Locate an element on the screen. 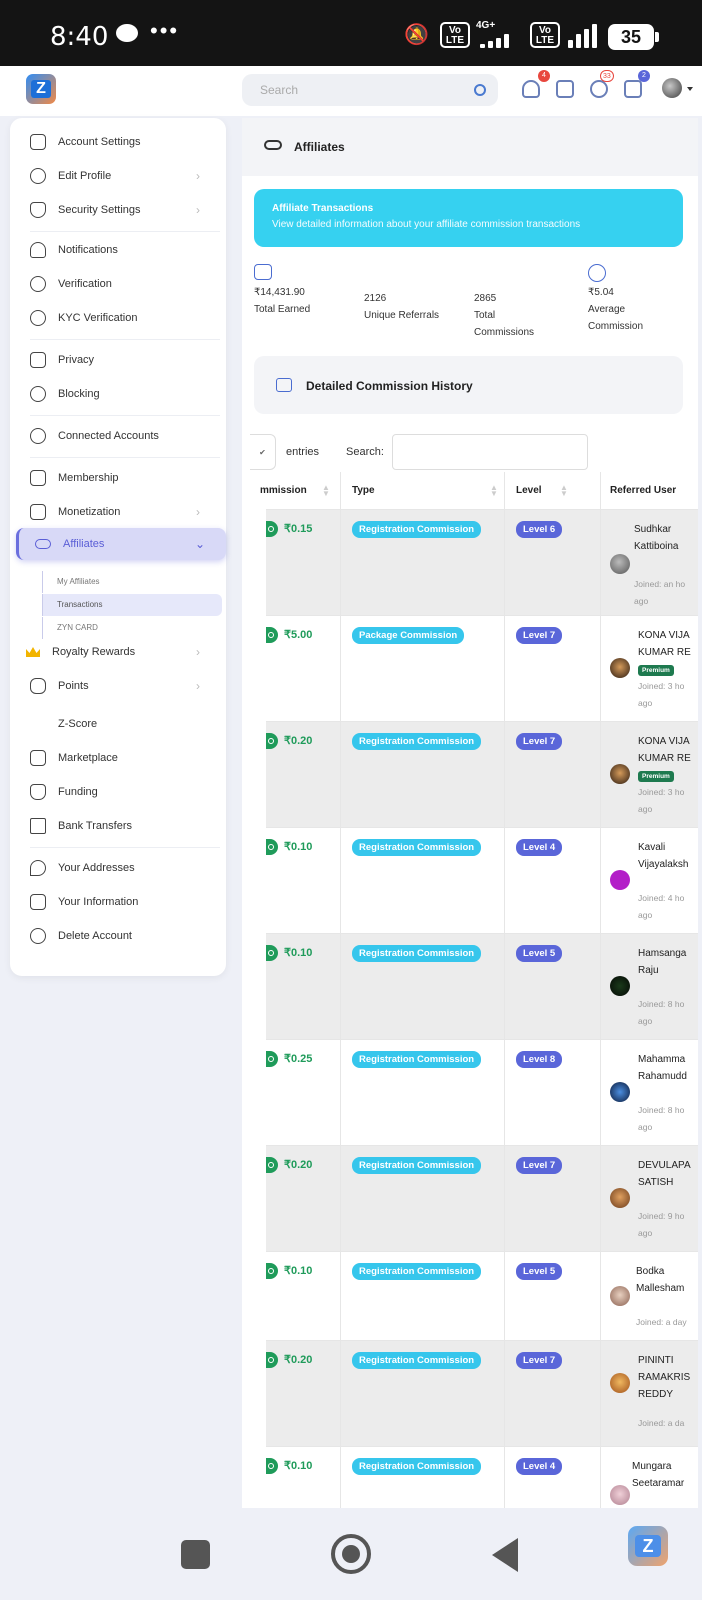  column-header-referred-user: Referred User is located at coordinates (643, 491).